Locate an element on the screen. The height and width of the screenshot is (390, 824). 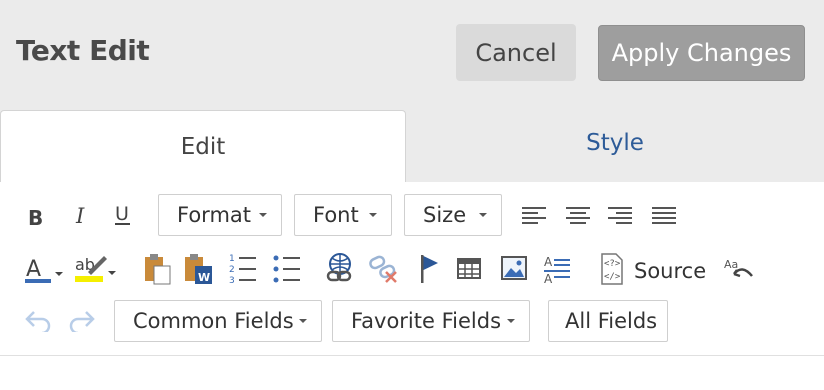
size-label: Size is located at coordinates (445, 215).